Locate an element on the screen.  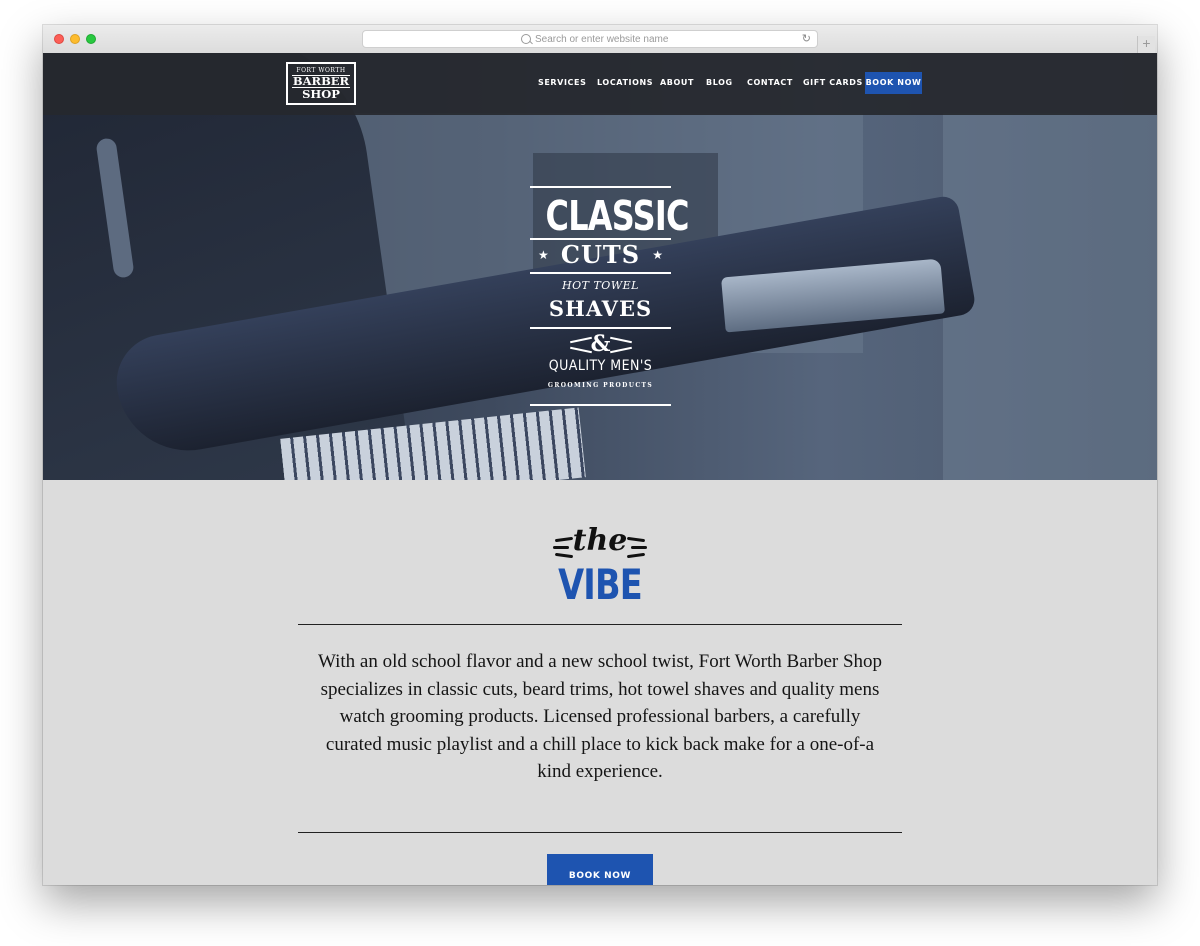
nav-item-services: SERVICES is located at coordinates (562, 82).